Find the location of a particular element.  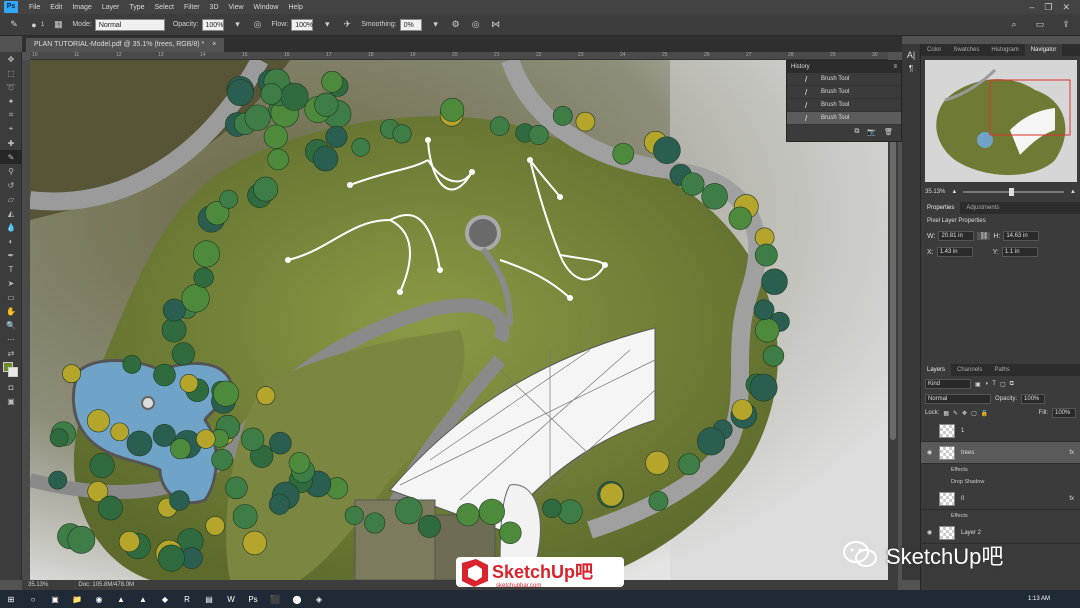

eraser-tool-icon: ▱ is located at coordinates (11, 199).